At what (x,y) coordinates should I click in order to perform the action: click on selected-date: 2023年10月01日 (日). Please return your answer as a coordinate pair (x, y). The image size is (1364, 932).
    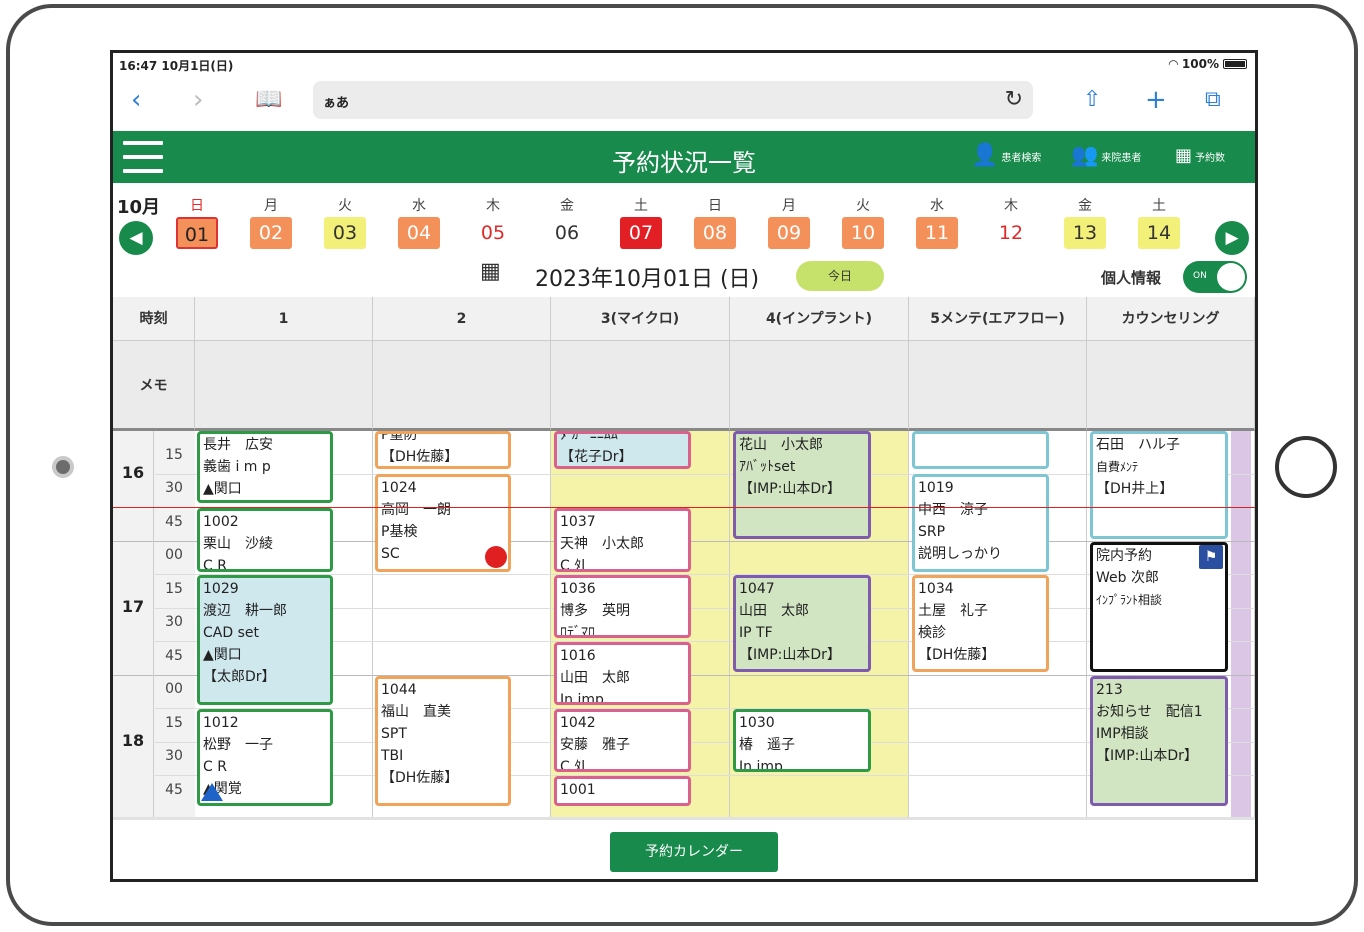
    Looking at the image, I should click on (647, 279).